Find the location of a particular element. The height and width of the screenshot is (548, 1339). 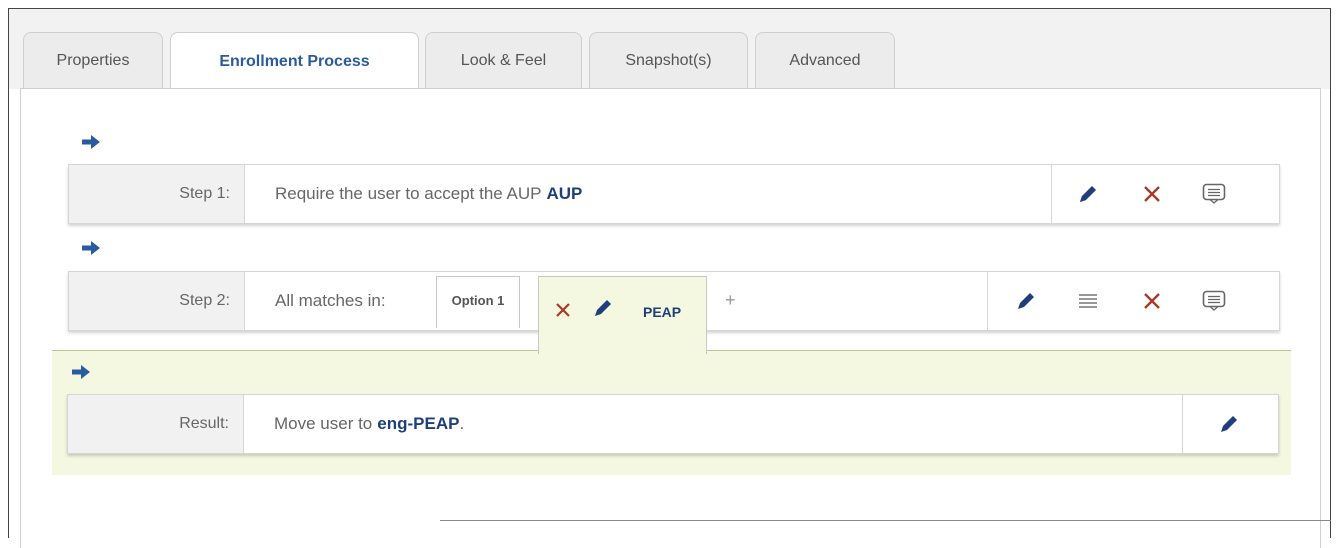

result-actions is located at coordinates (1230, 424).